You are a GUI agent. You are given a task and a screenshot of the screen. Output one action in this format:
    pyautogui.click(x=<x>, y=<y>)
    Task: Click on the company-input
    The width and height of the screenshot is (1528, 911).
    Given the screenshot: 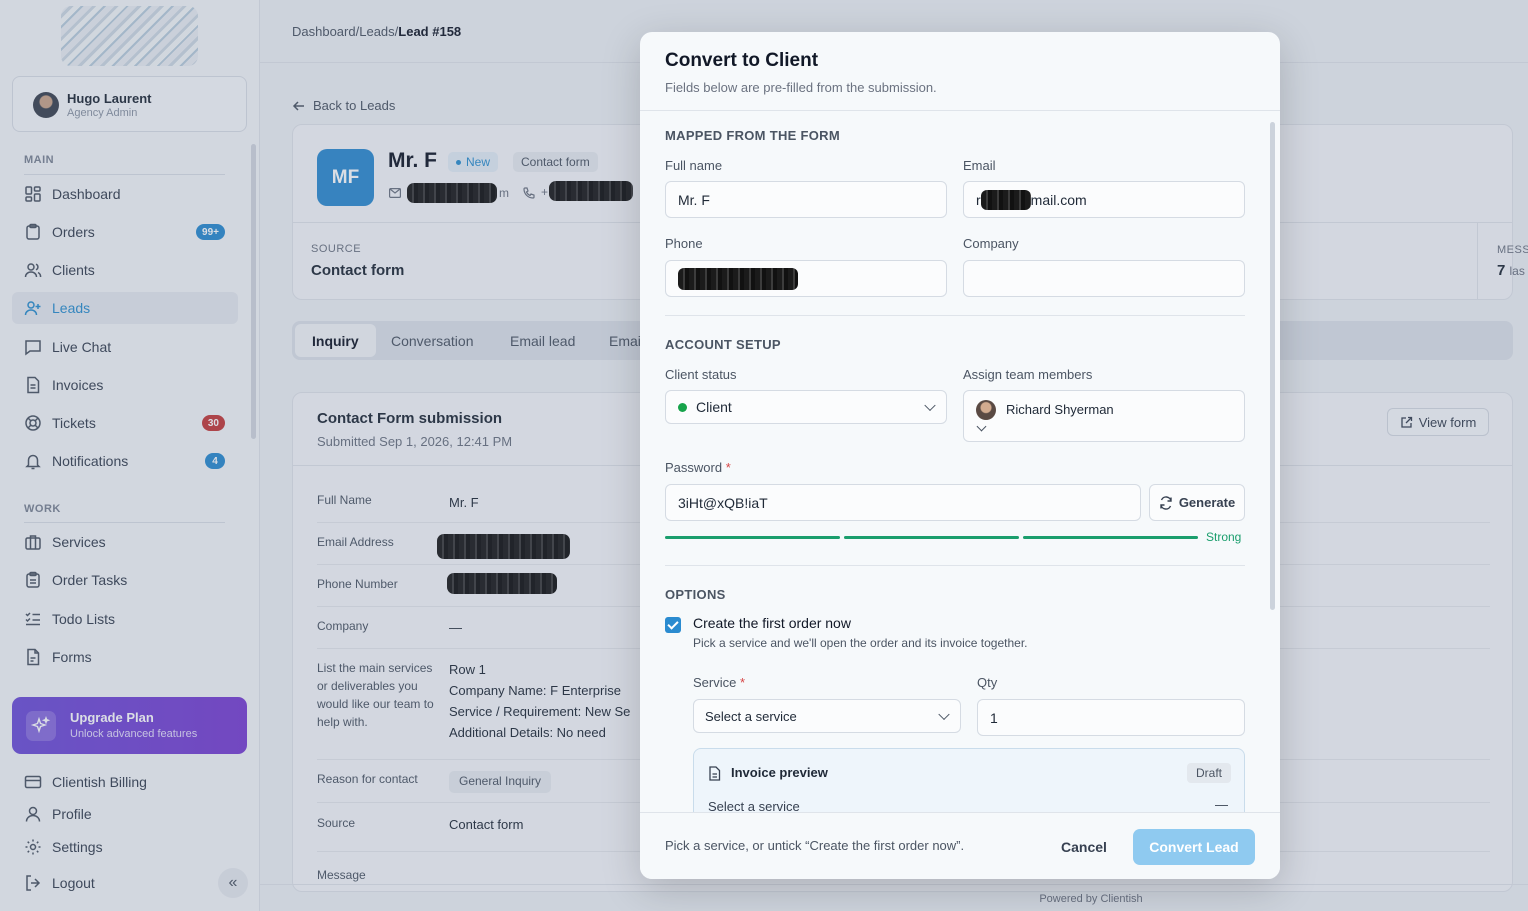 What is the action you would take?
    pyautogui.click(x=1104, y=278)
    